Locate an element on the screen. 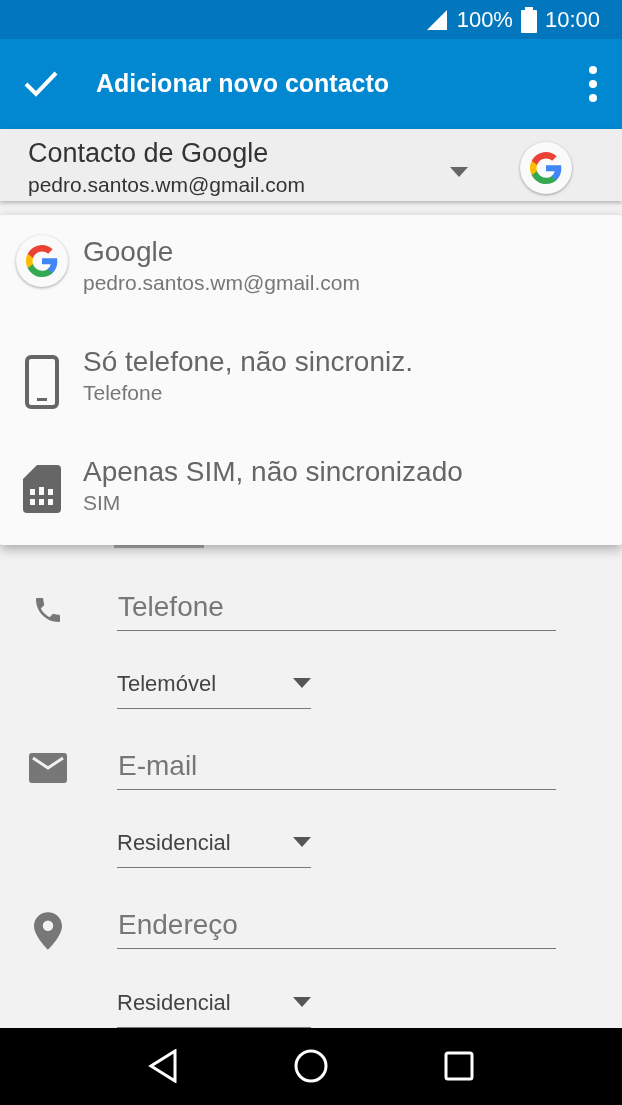 The width and height of the screenshot is (622, 1105). account-option: Só telefone, não sincroniz. Telefone is located at coordinates (311, 400).